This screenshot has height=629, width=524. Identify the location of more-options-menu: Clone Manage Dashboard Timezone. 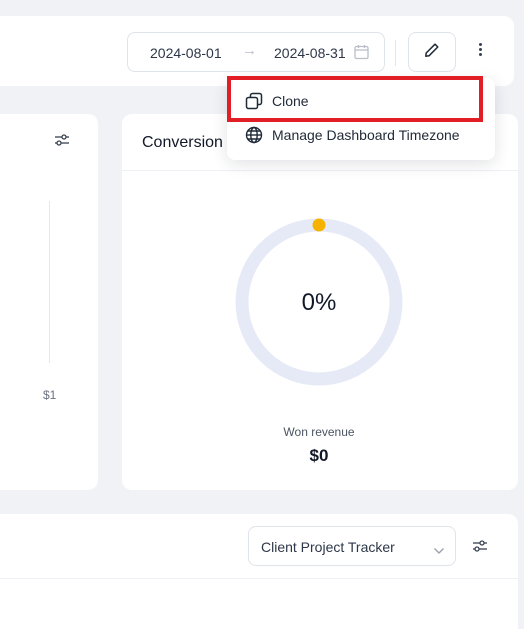
(361, 119).